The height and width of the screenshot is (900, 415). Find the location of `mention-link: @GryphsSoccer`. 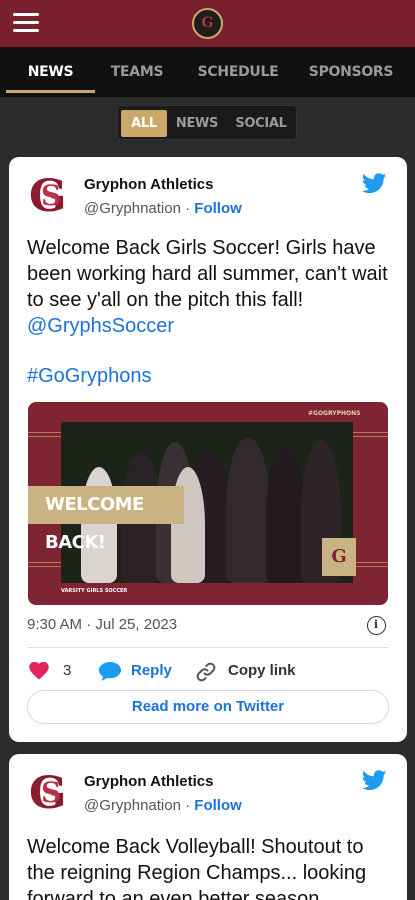

mention-link: @GryphsSoccer is located at coordinates (211, 326).